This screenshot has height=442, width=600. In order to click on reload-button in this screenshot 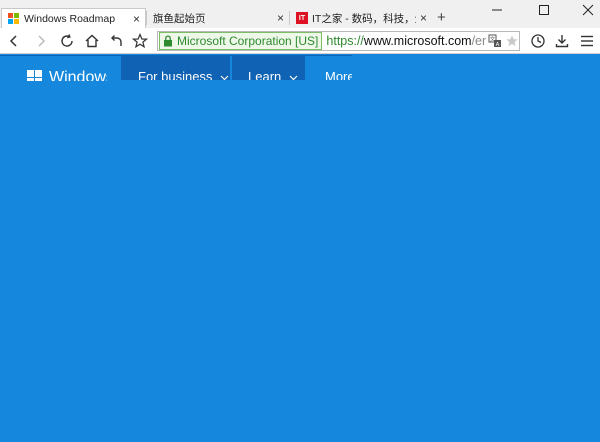, I will do `click(67, 41)`.